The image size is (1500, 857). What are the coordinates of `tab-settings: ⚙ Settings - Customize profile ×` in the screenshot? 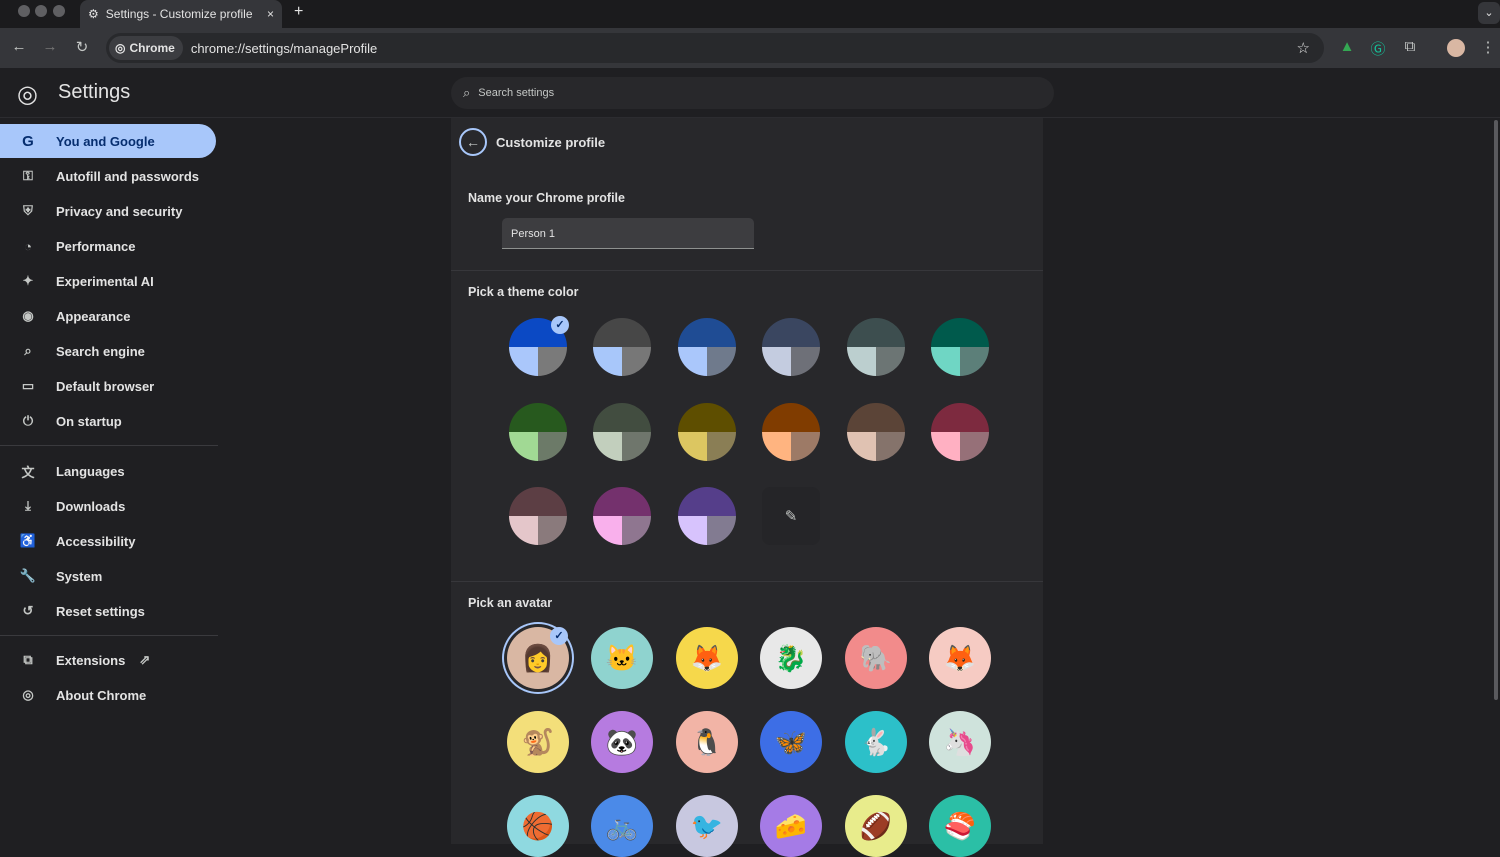 It's located at (181, 14).